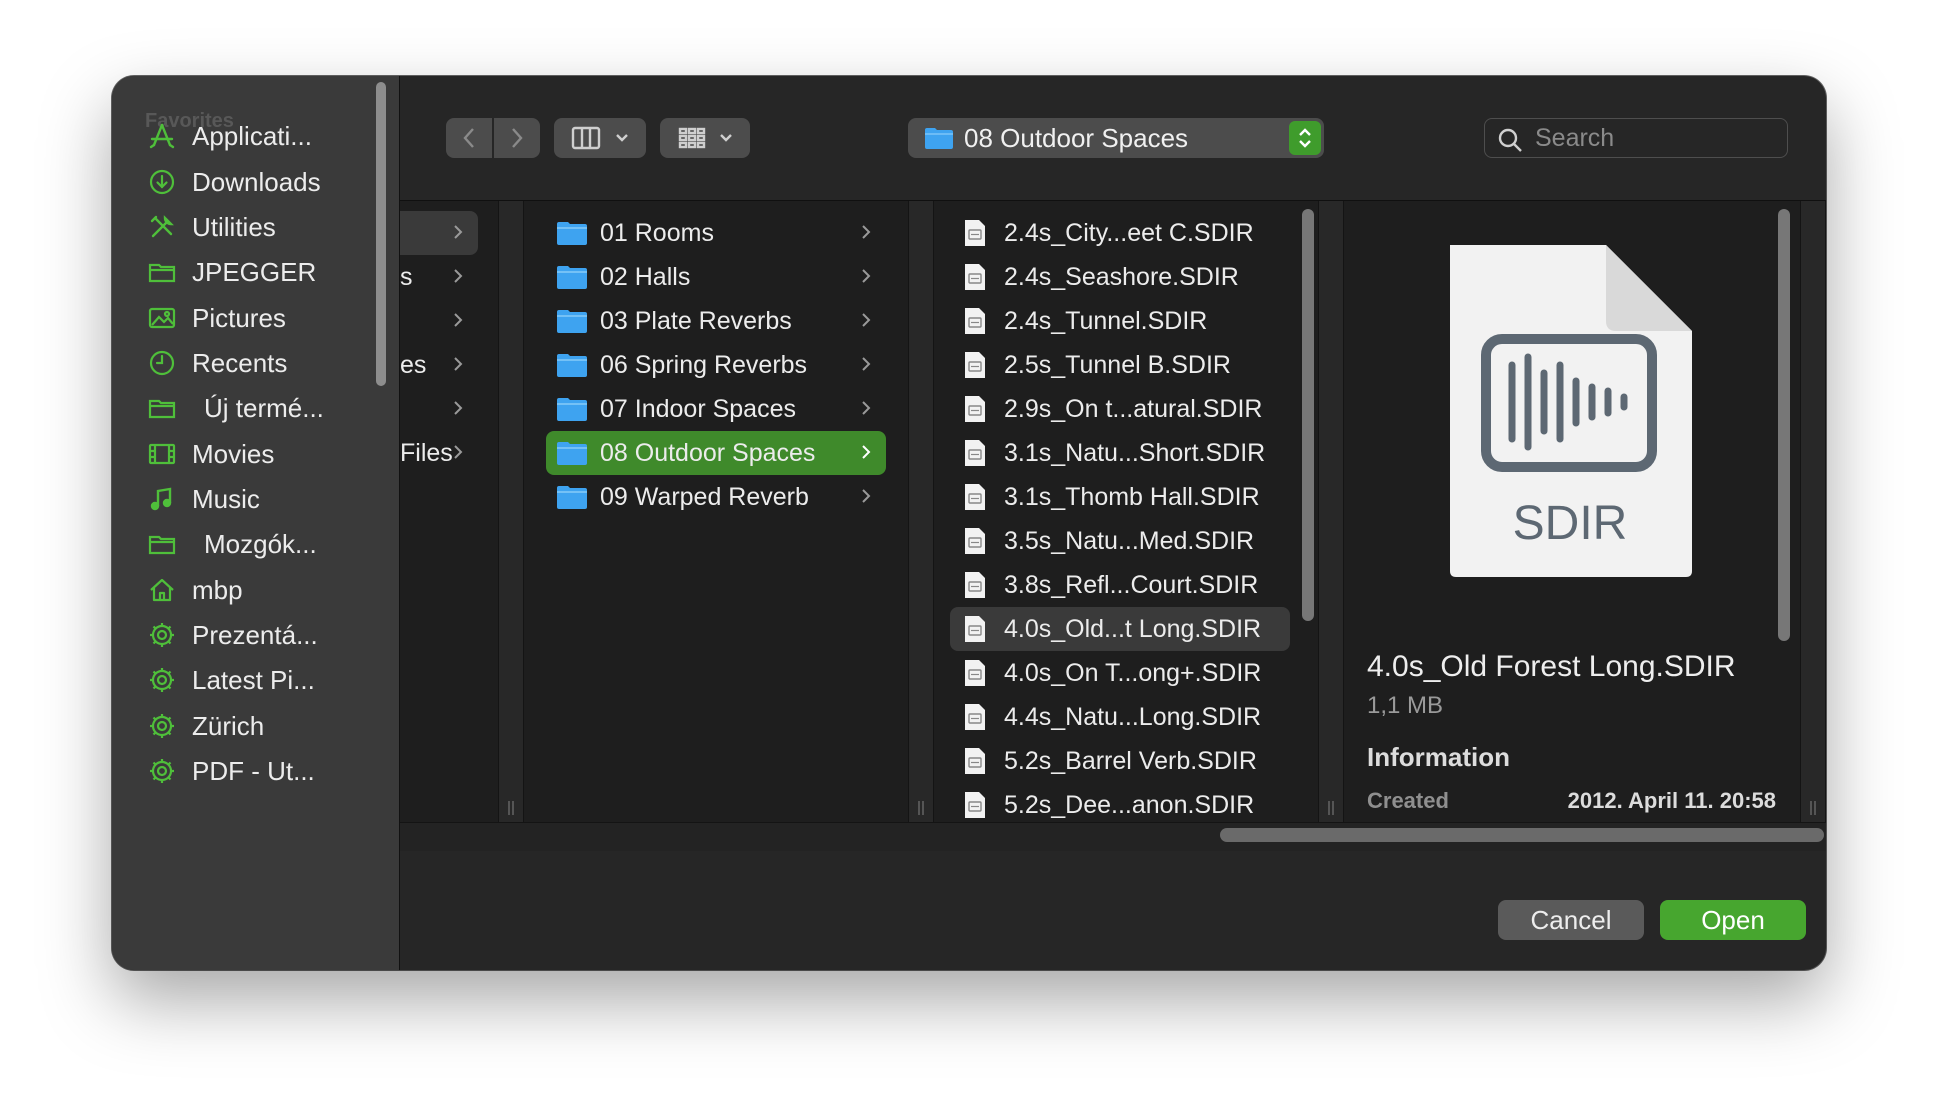  What do you see at coordinates (1133, 672) in the screenshot?
I see `file-label: 4.0s_On T...ong+.SDIR` at bounding box center [1133, 672].